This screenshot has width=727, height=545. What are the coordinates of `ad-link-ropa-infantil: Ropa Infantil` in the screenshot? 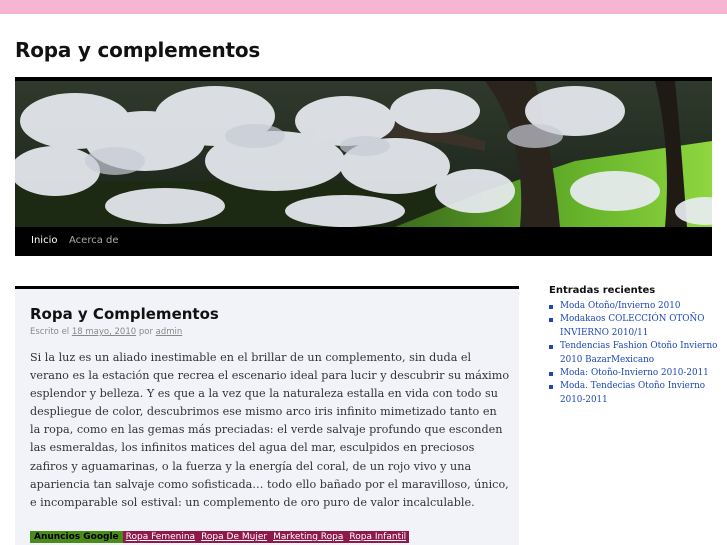 It's located at (378, 537).